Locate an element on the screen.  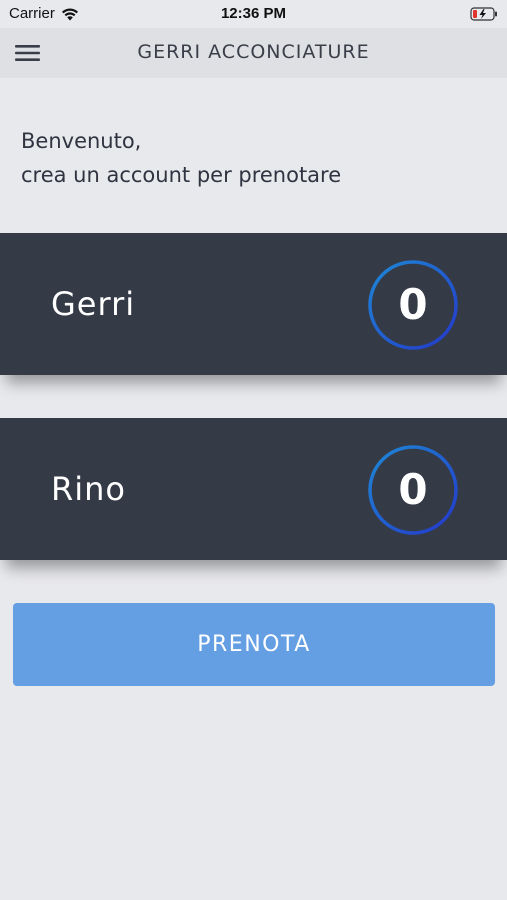
page-title: GERRI ACCONCIATURE is located at coordinates (253, 52).